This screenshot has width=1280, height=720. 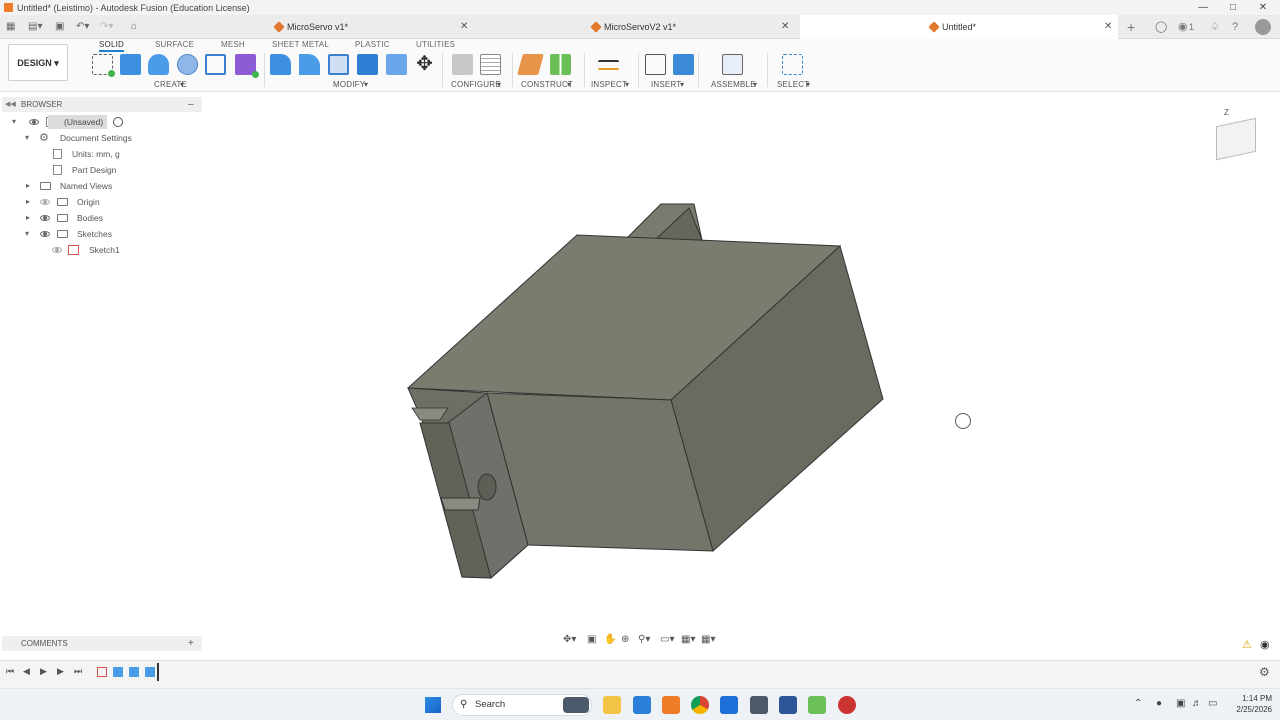 I want to click on tab-microservo-v1: MicroServo v1* ✕, so click(x=371, y=27).